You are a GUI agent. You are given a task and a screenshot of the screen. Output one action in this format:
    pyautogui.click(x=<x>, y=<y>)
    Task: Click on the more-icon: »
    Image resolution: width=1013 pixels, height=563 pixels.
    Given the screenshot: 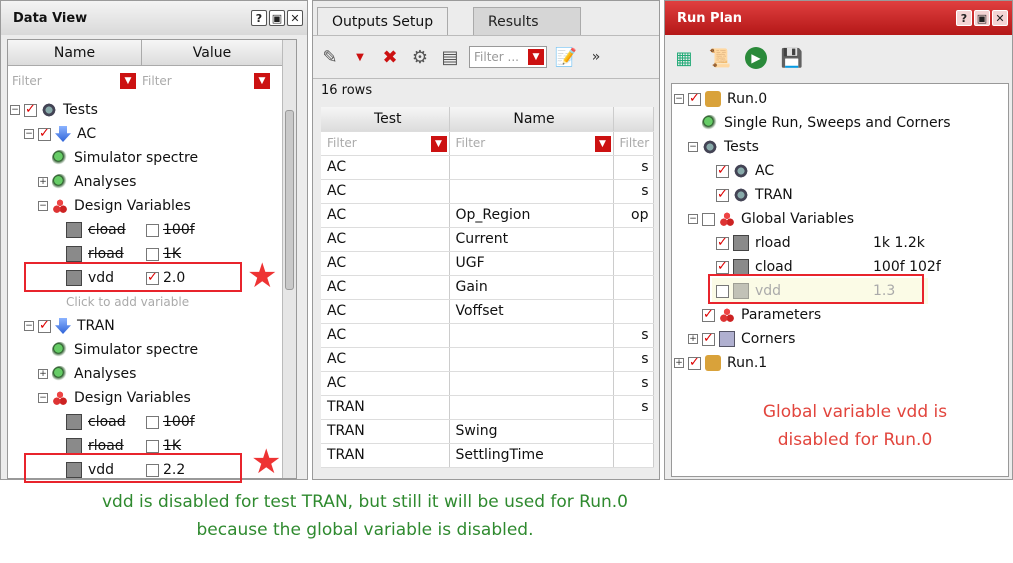 What is the action you would take?
    pyautogui.click(x=596, y=57)
    